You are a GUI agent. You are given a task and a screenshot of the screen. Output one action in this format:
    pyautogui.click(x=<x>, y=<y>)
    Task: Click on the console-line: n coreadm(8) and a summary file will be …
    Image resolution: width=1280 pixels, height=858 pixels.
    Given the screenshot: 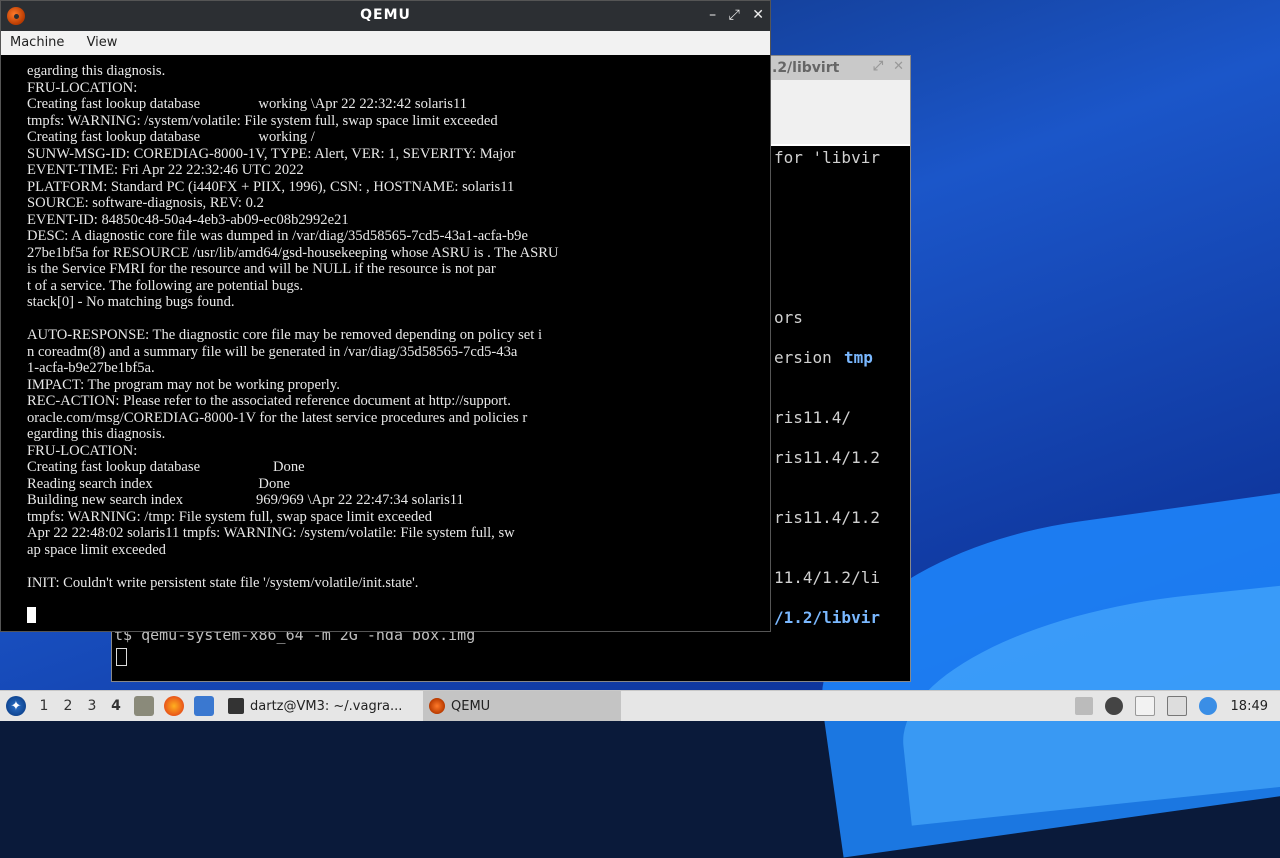 What is the action you would take?
    pyautogui.click(x=272, y=351)
    